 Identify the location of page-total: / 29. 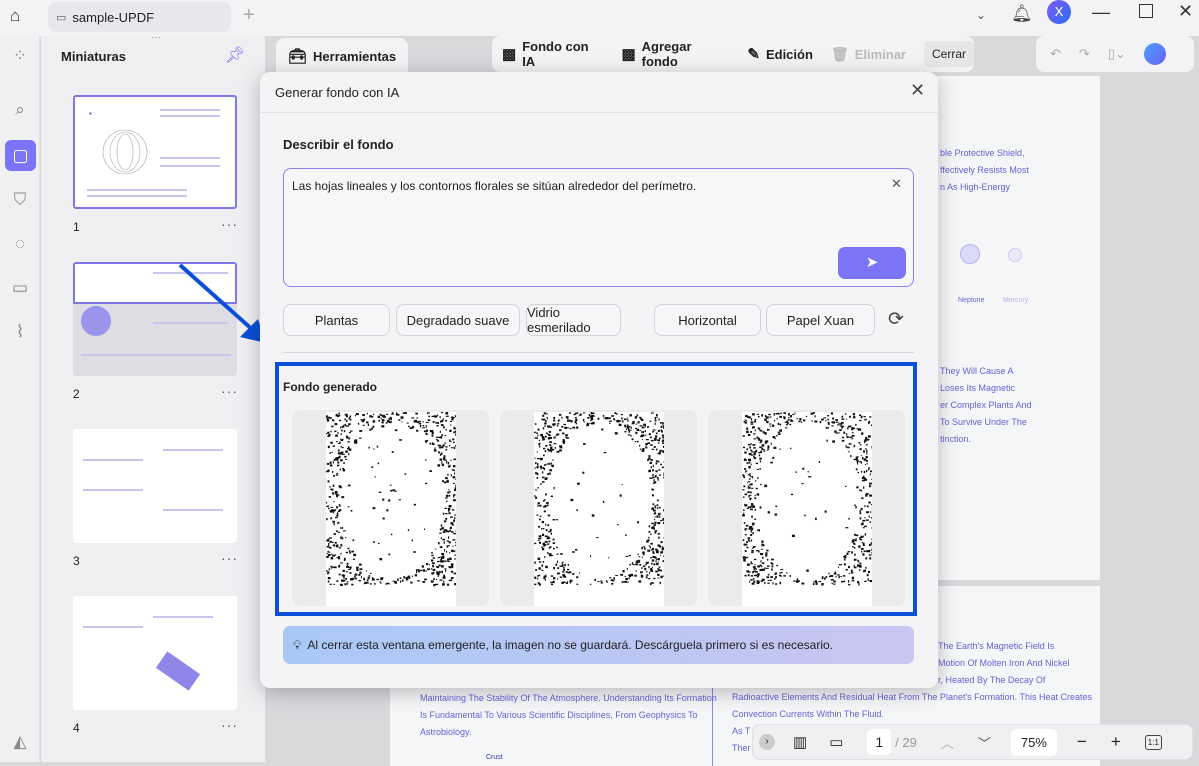
(906, 742).